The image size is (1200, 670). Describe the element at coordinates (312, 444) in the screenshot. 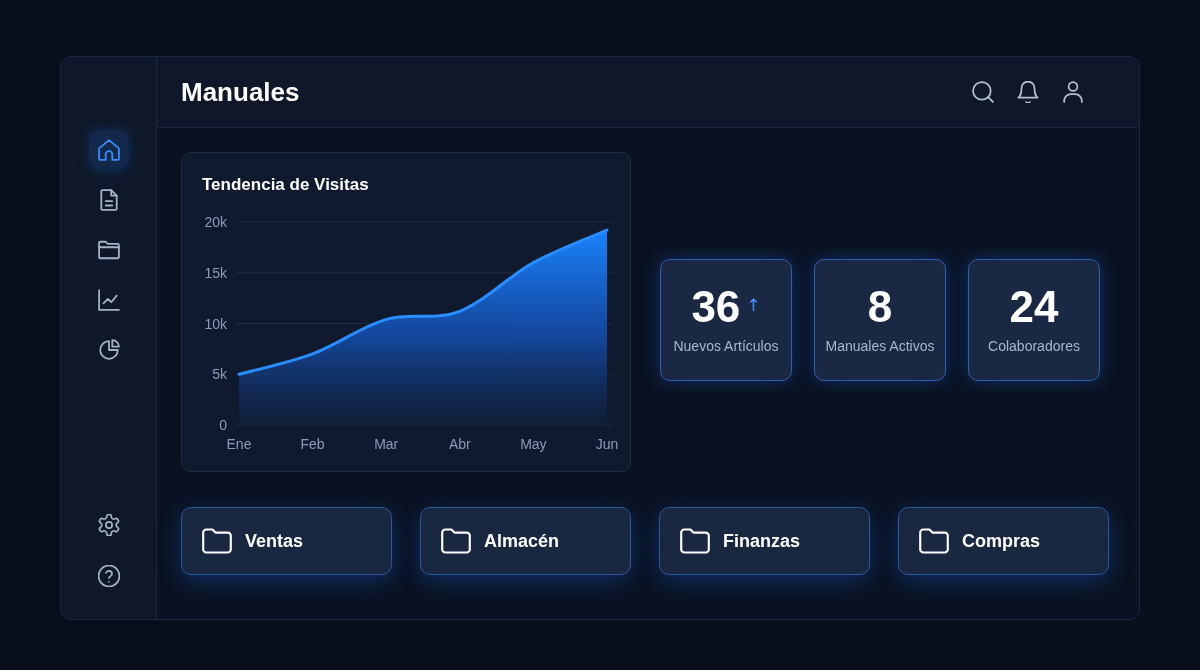

I see `axis-label: Feb` at that location.